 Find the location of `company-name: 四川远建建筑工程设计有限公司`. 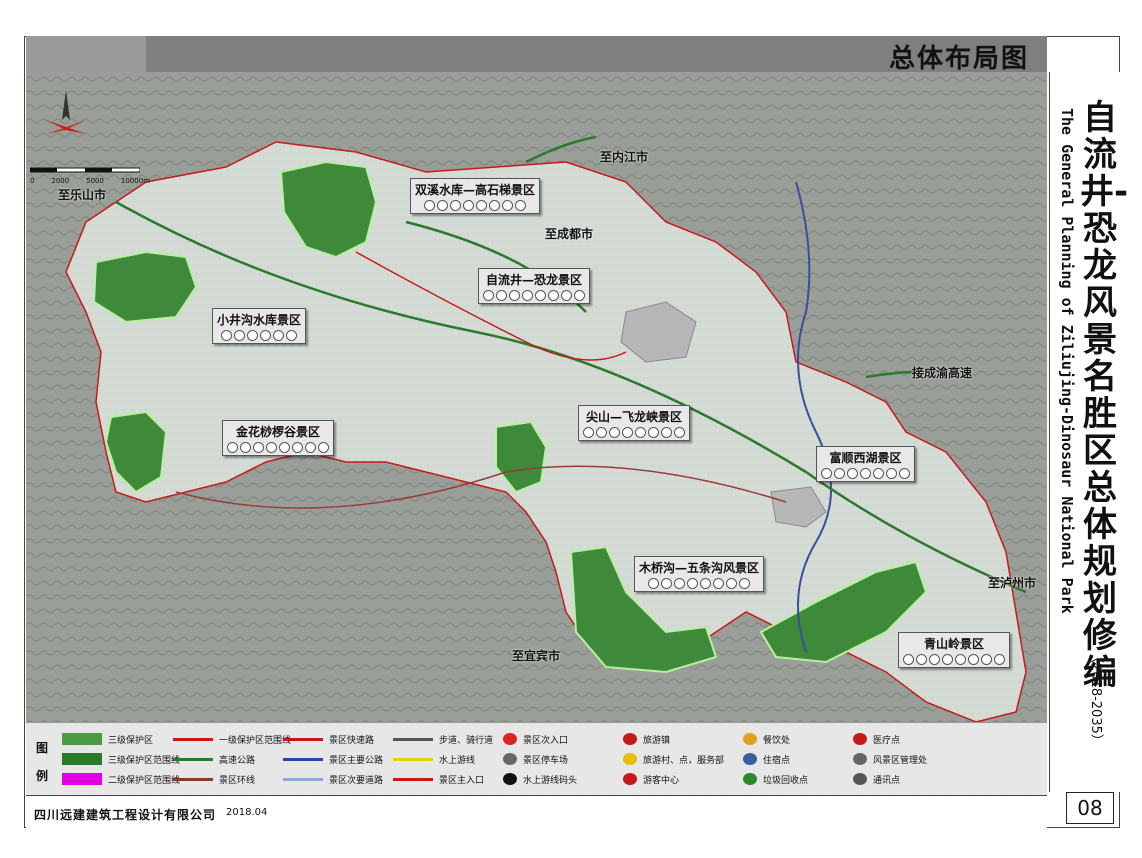

company-name: 四川远建建筑工程设计有限公司 is located at coordinates (125, 815).